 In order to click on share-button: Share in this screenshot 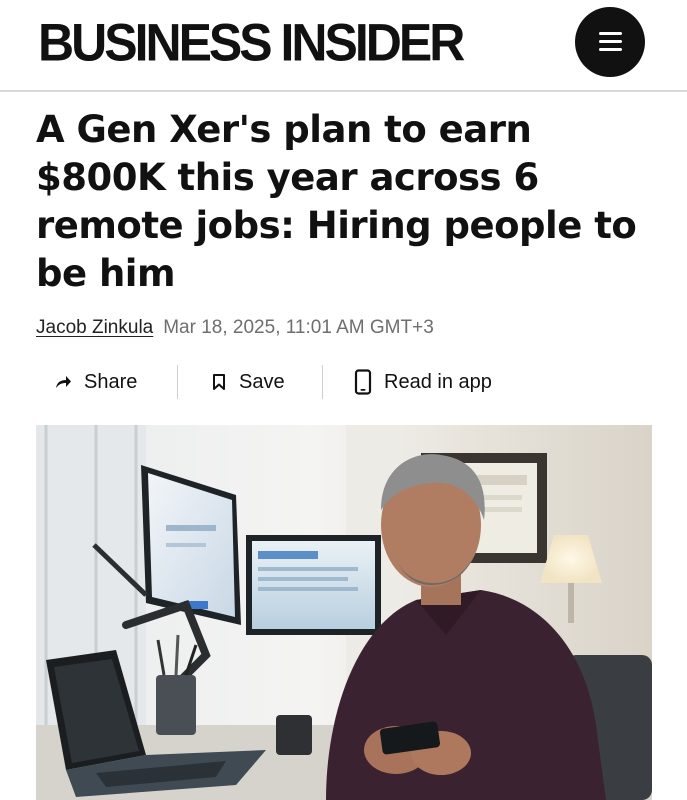, I will do `click(95, 382)`.